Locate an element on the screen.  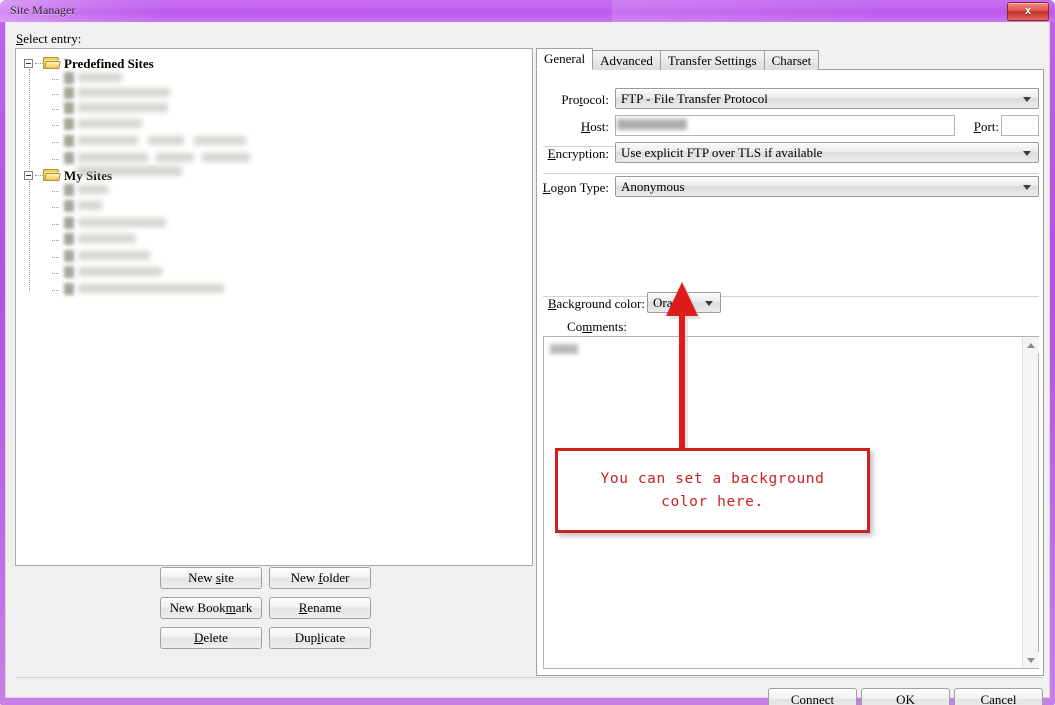
new-bookmark-button-label: New Bookmark is located at coordinates (211, 607).